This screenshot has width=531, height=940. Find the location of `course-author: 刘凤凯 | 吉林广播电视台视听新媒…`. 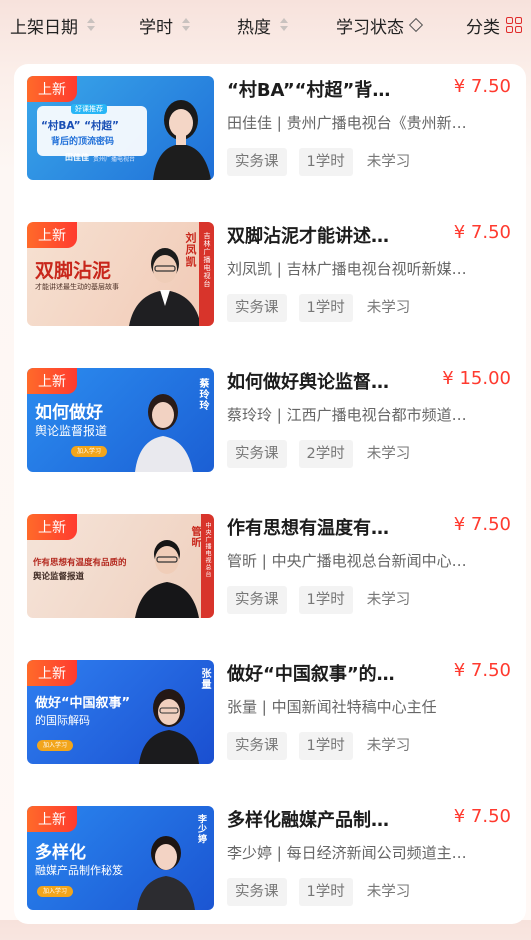

course-author: 刘凤凯 | 吉林广播电视台视听新媒… is located at coordinates (347, 269).